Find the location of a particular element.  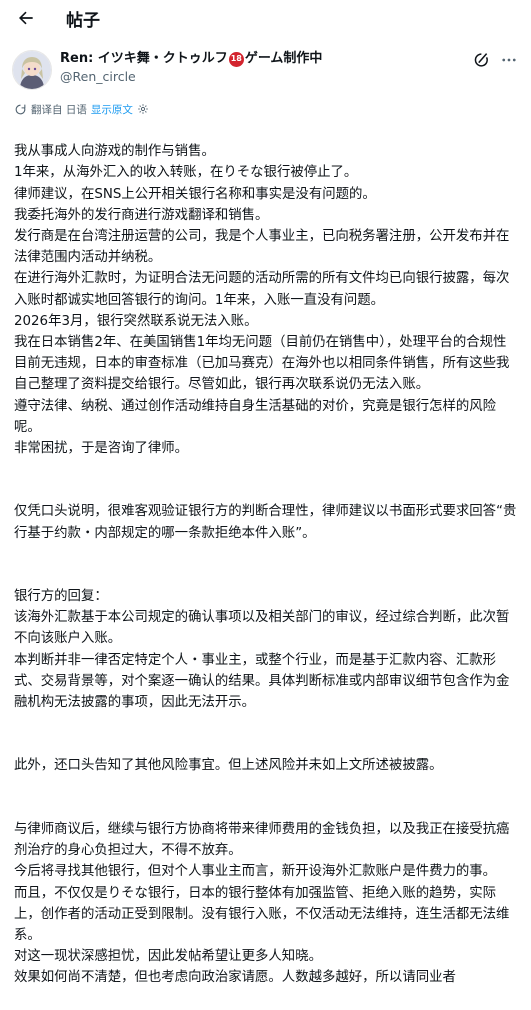

post-author: Ren: イツキ舞・クトゥルフ 18 ゲーム制作中 @Ren_circle is located at coordinates (265, 66).